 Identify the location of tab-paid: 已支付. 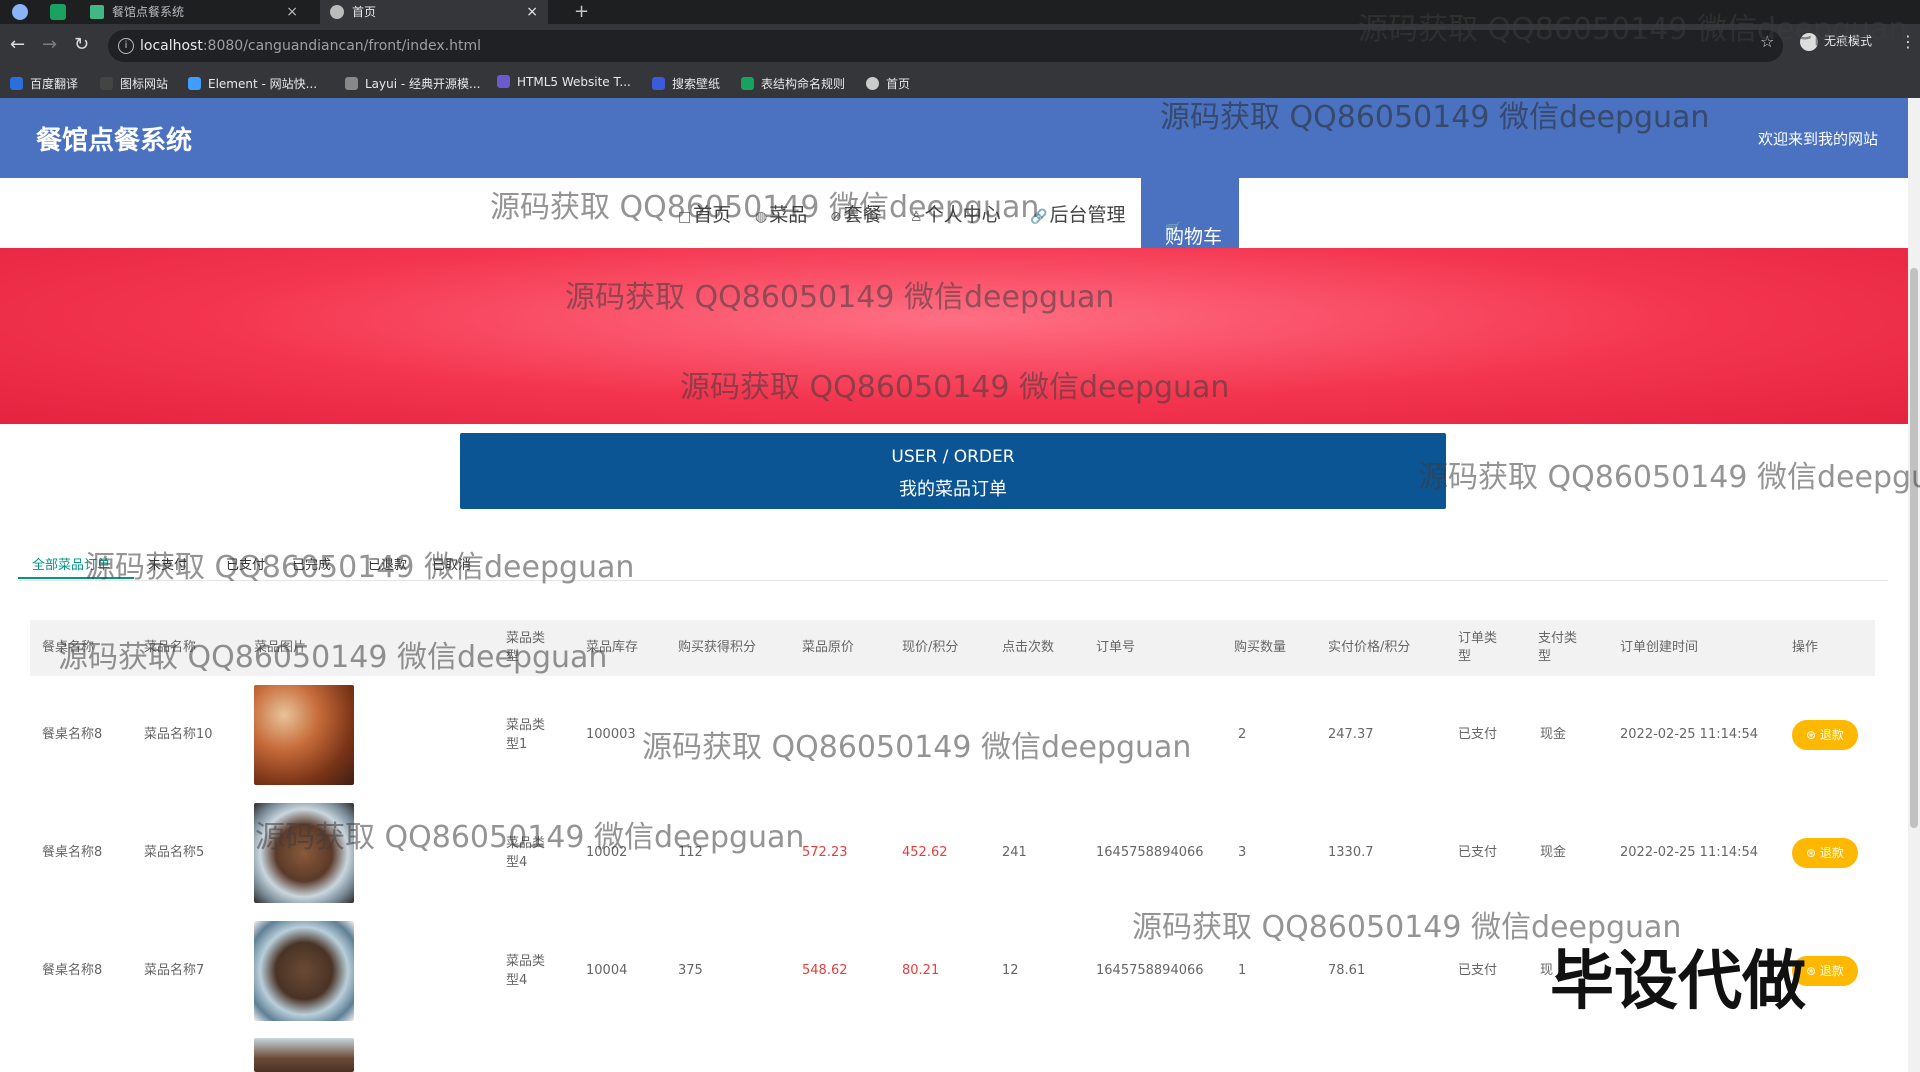
(245, 563).